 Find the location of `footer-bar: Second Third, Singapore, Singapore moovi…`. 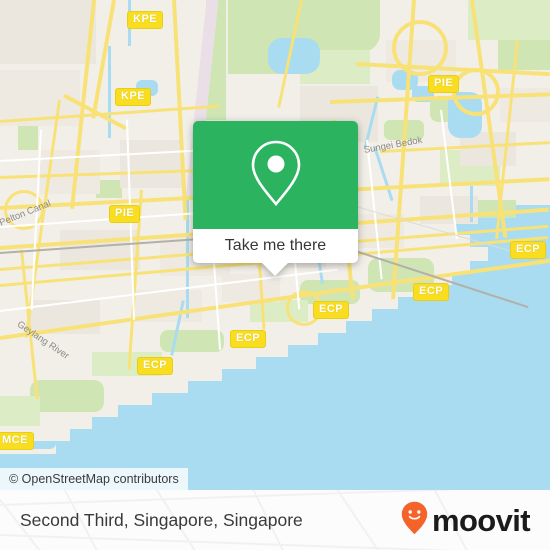

footer-bar: Second Third, Singapore, Singapore moovi… is located at coordinates (275, 520).